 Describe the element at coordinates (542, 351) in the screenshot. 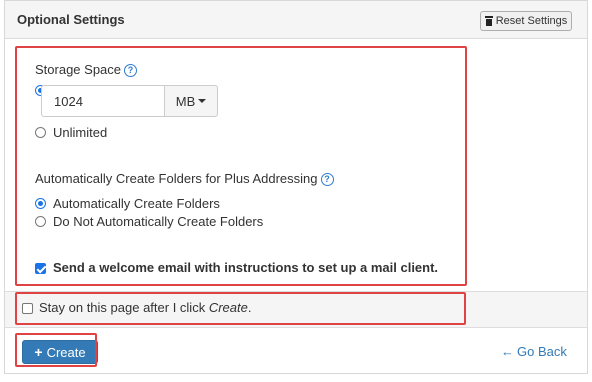

I see `go-back-label: Go Back` at that location.